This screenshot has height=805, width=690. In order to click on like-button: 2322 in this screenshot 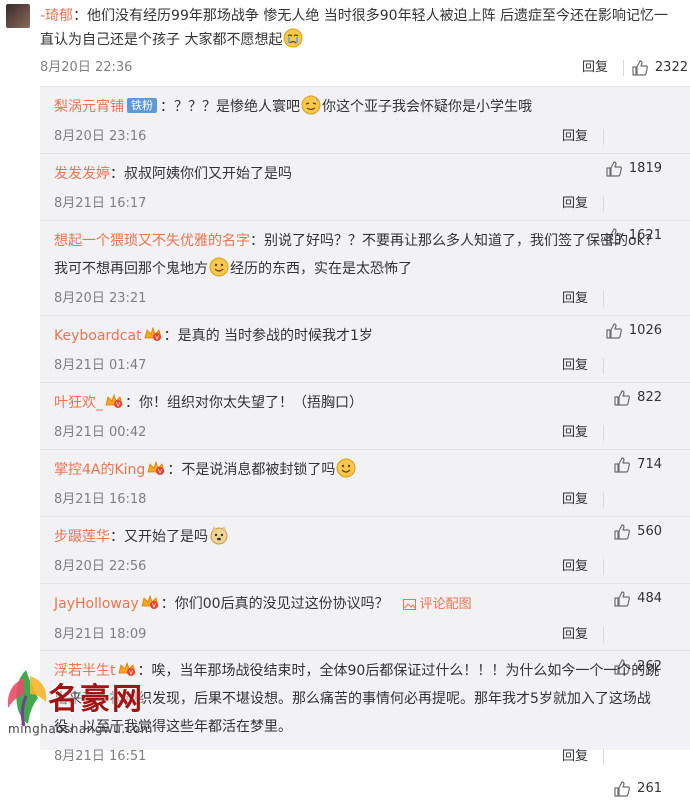, I will do `click(659, 68)`.